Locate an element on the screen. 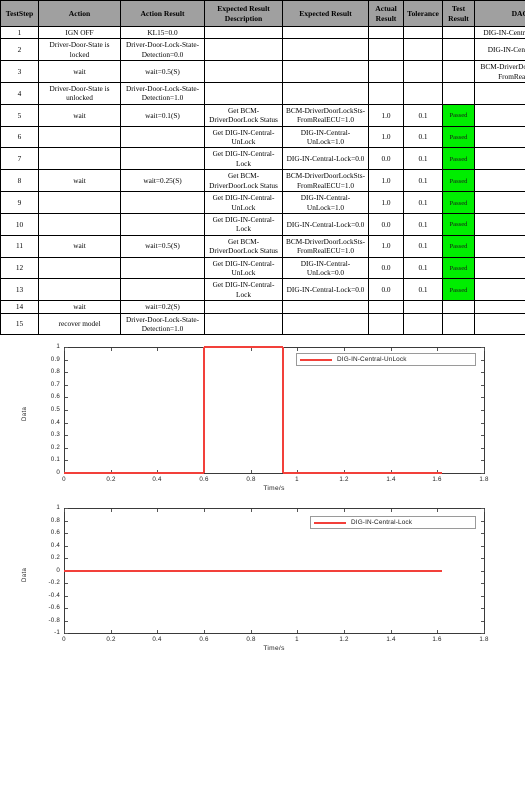 This screenshot has width=525, height=797. x-axis-tick-label: 1.8 is located at coordinates (484, 480).